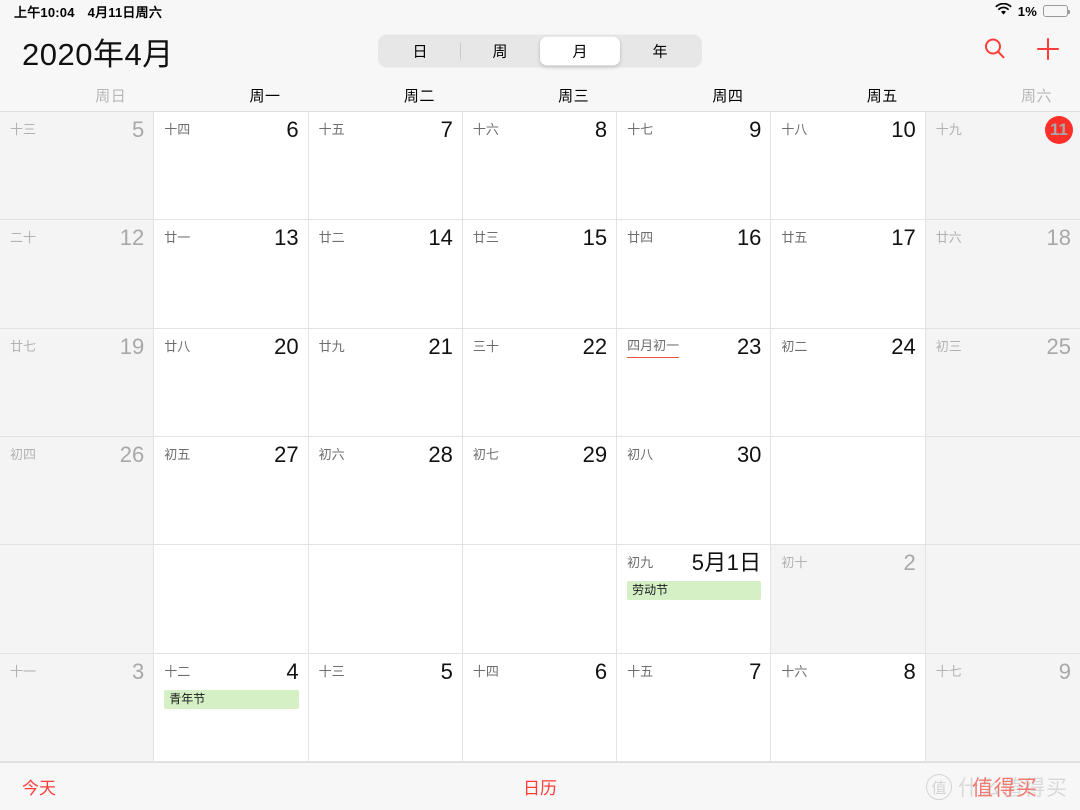 This screenshot has width=1080, height=810. What do you see at coordinates (640, 238) in the screenshot?
I see `lunar-date-label: 廿四` at bounding box center [640, 238].